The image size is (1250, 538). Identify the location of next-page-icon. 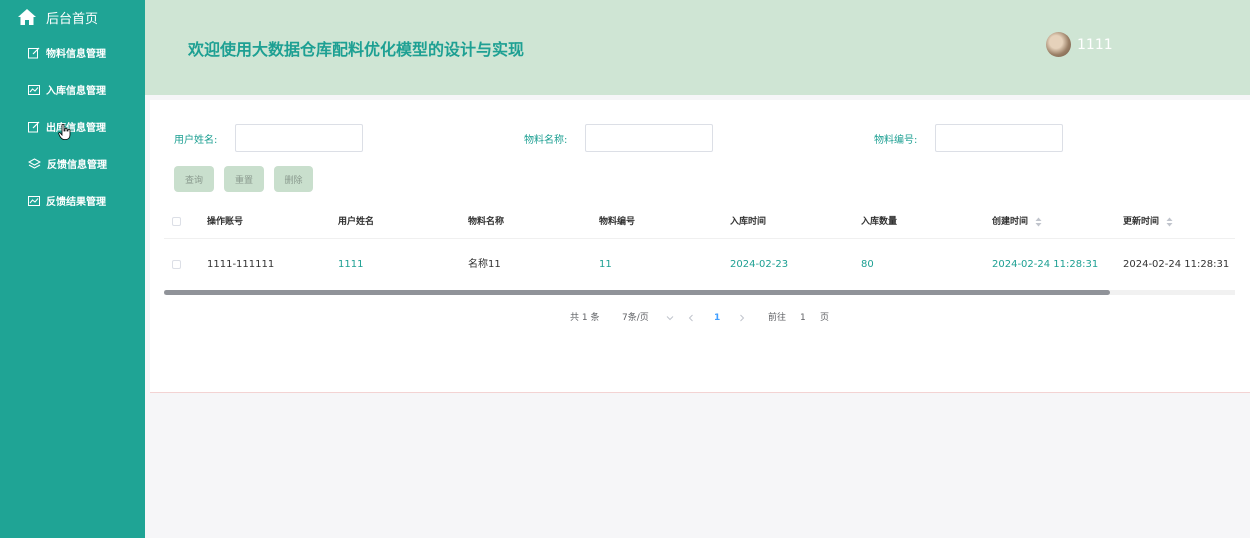
(742, 318).